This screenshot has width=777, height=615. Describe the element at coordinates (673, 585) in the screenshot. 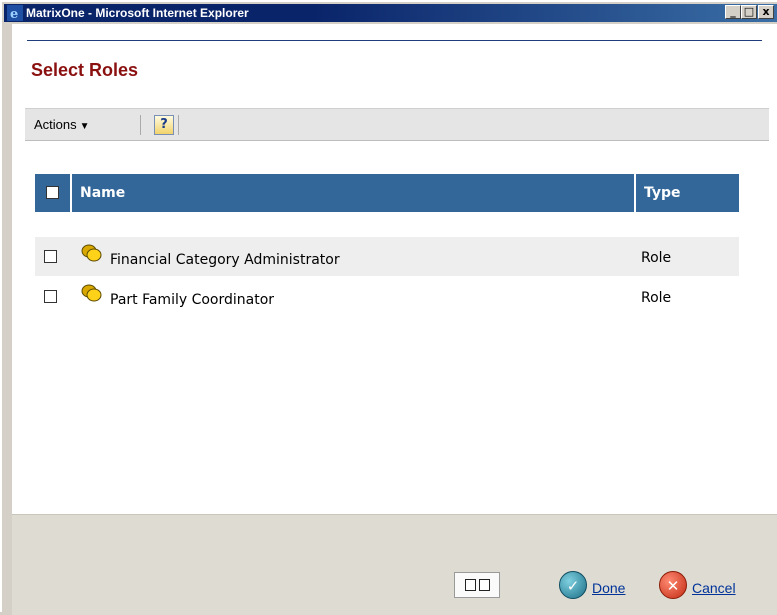

I see `cancel-icon: ✕` at that location.